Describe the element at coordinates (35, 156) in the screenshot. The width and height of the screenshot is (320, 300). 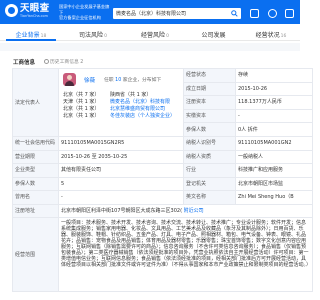
I see `business-term-label: 营业期限` at that location.